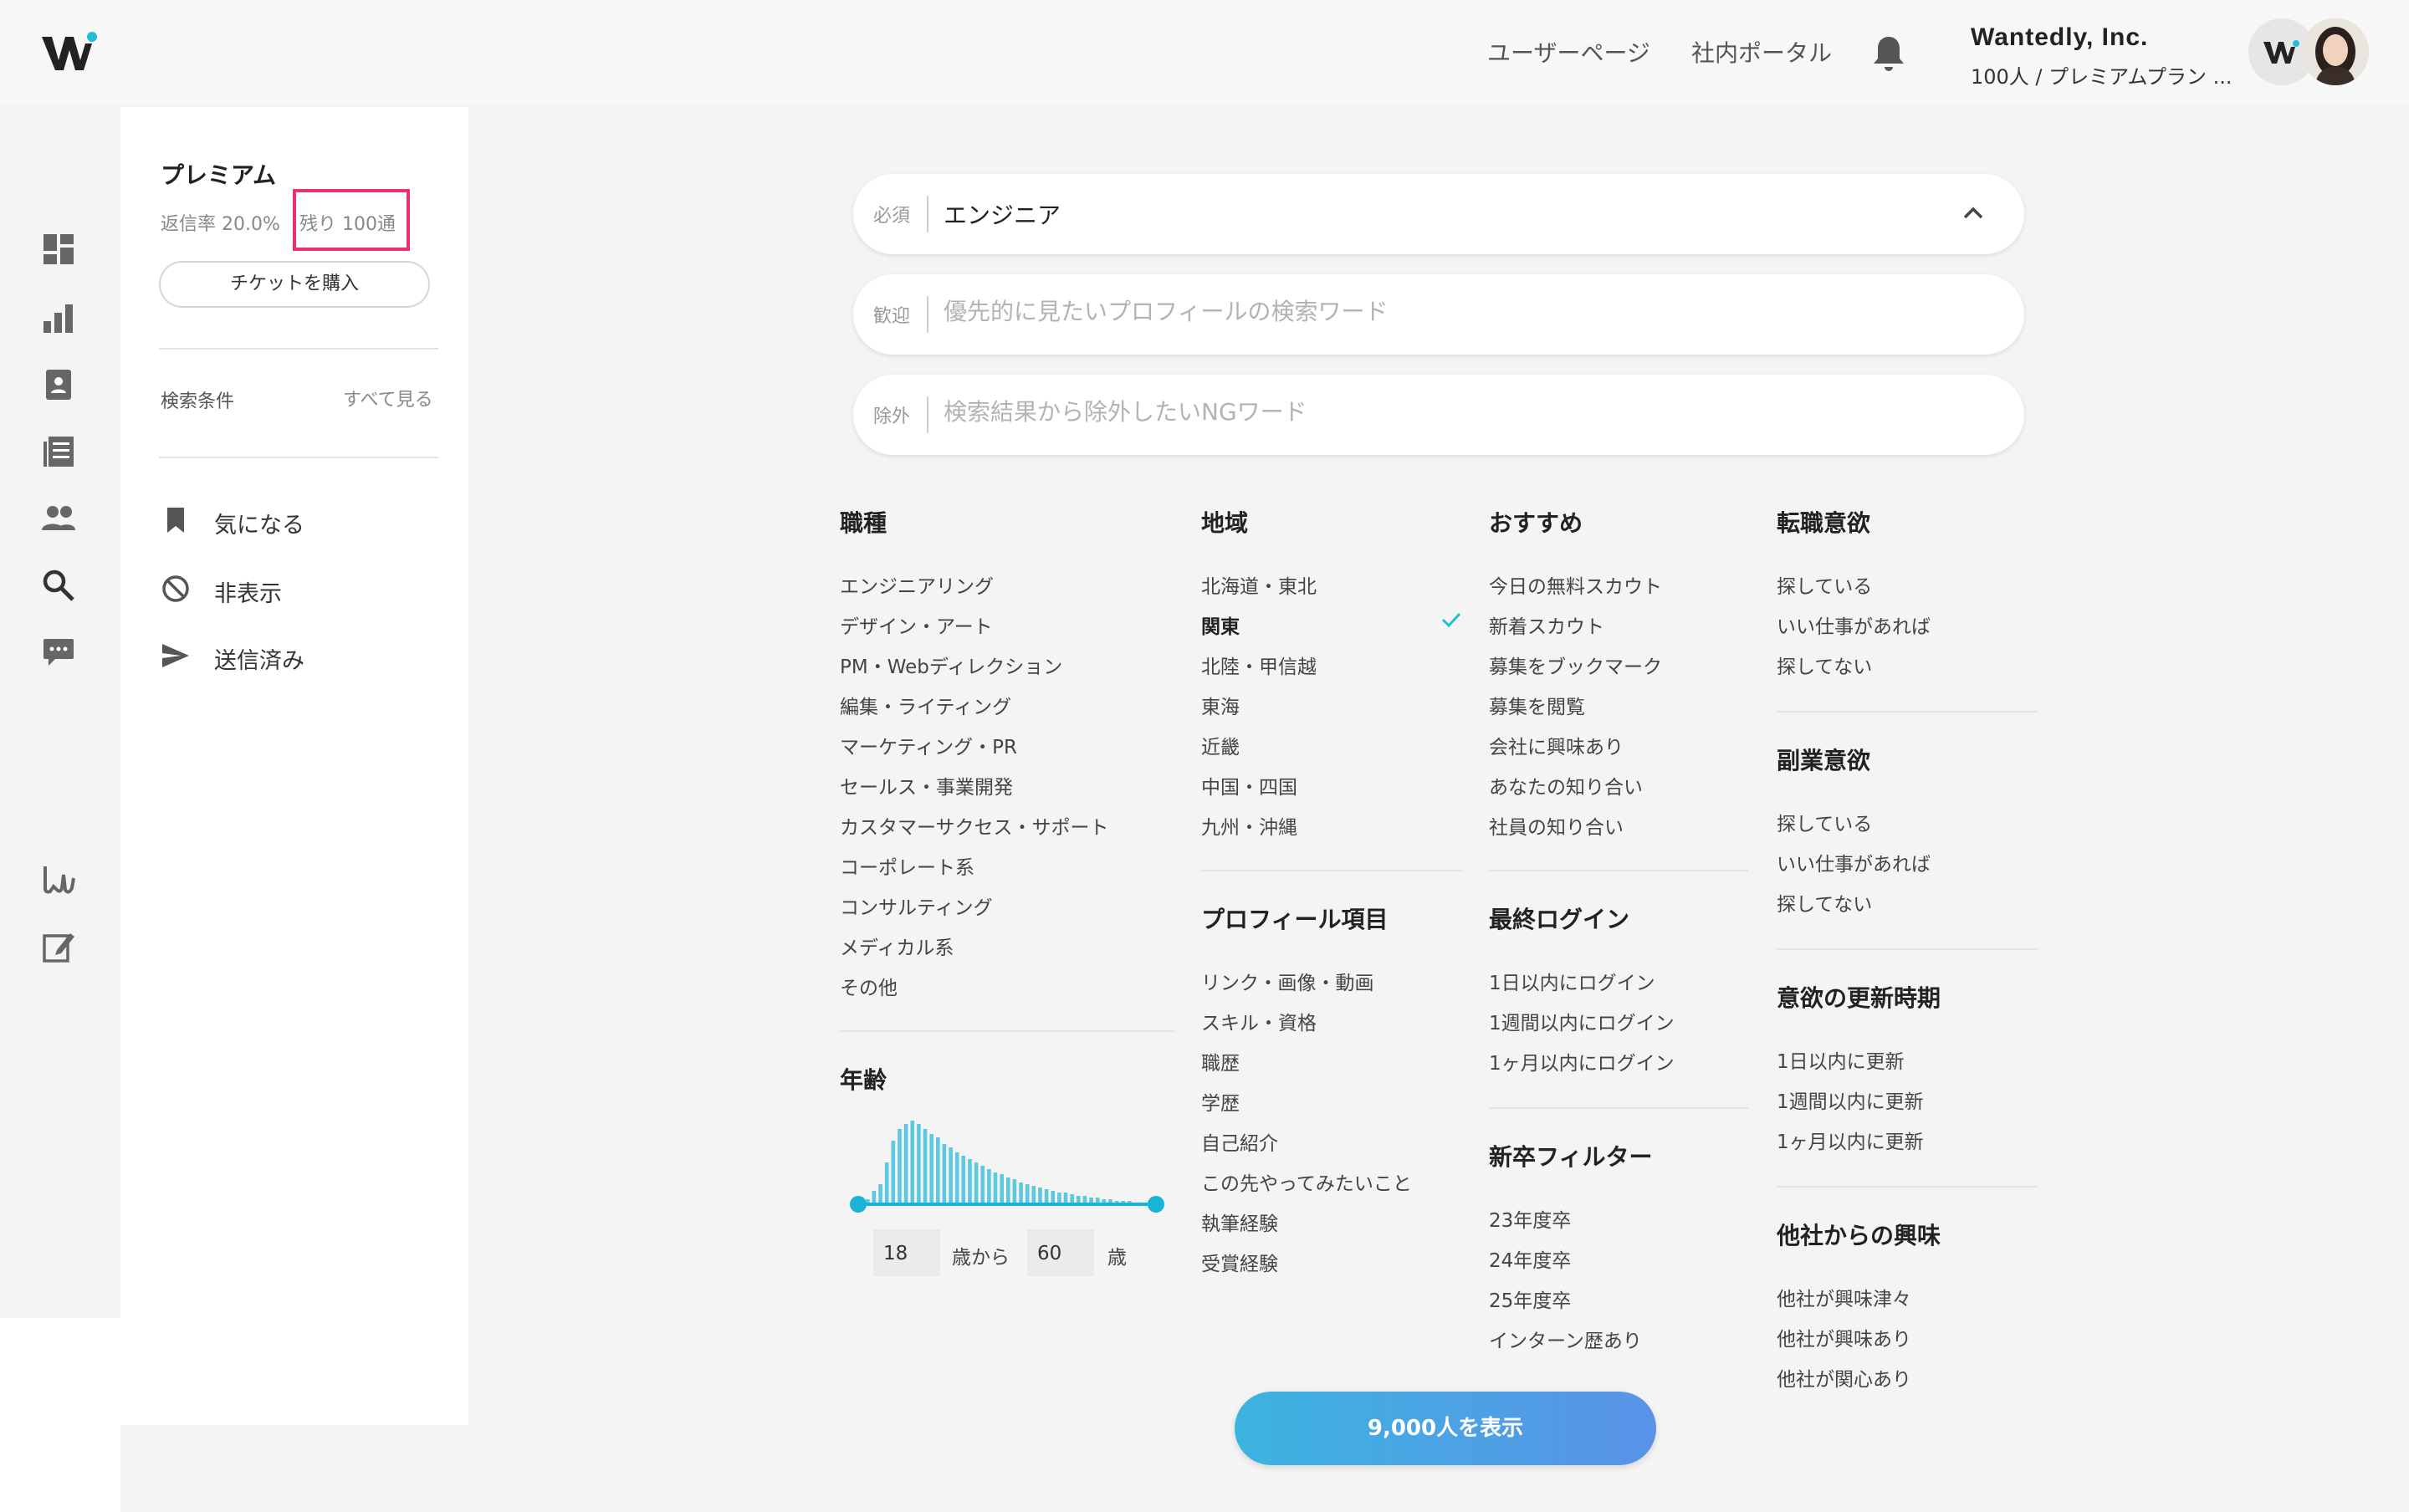  Describe the element at coordinates (916, 624) in the screenshot. I see `job-option: デザイン・アート` at that location.